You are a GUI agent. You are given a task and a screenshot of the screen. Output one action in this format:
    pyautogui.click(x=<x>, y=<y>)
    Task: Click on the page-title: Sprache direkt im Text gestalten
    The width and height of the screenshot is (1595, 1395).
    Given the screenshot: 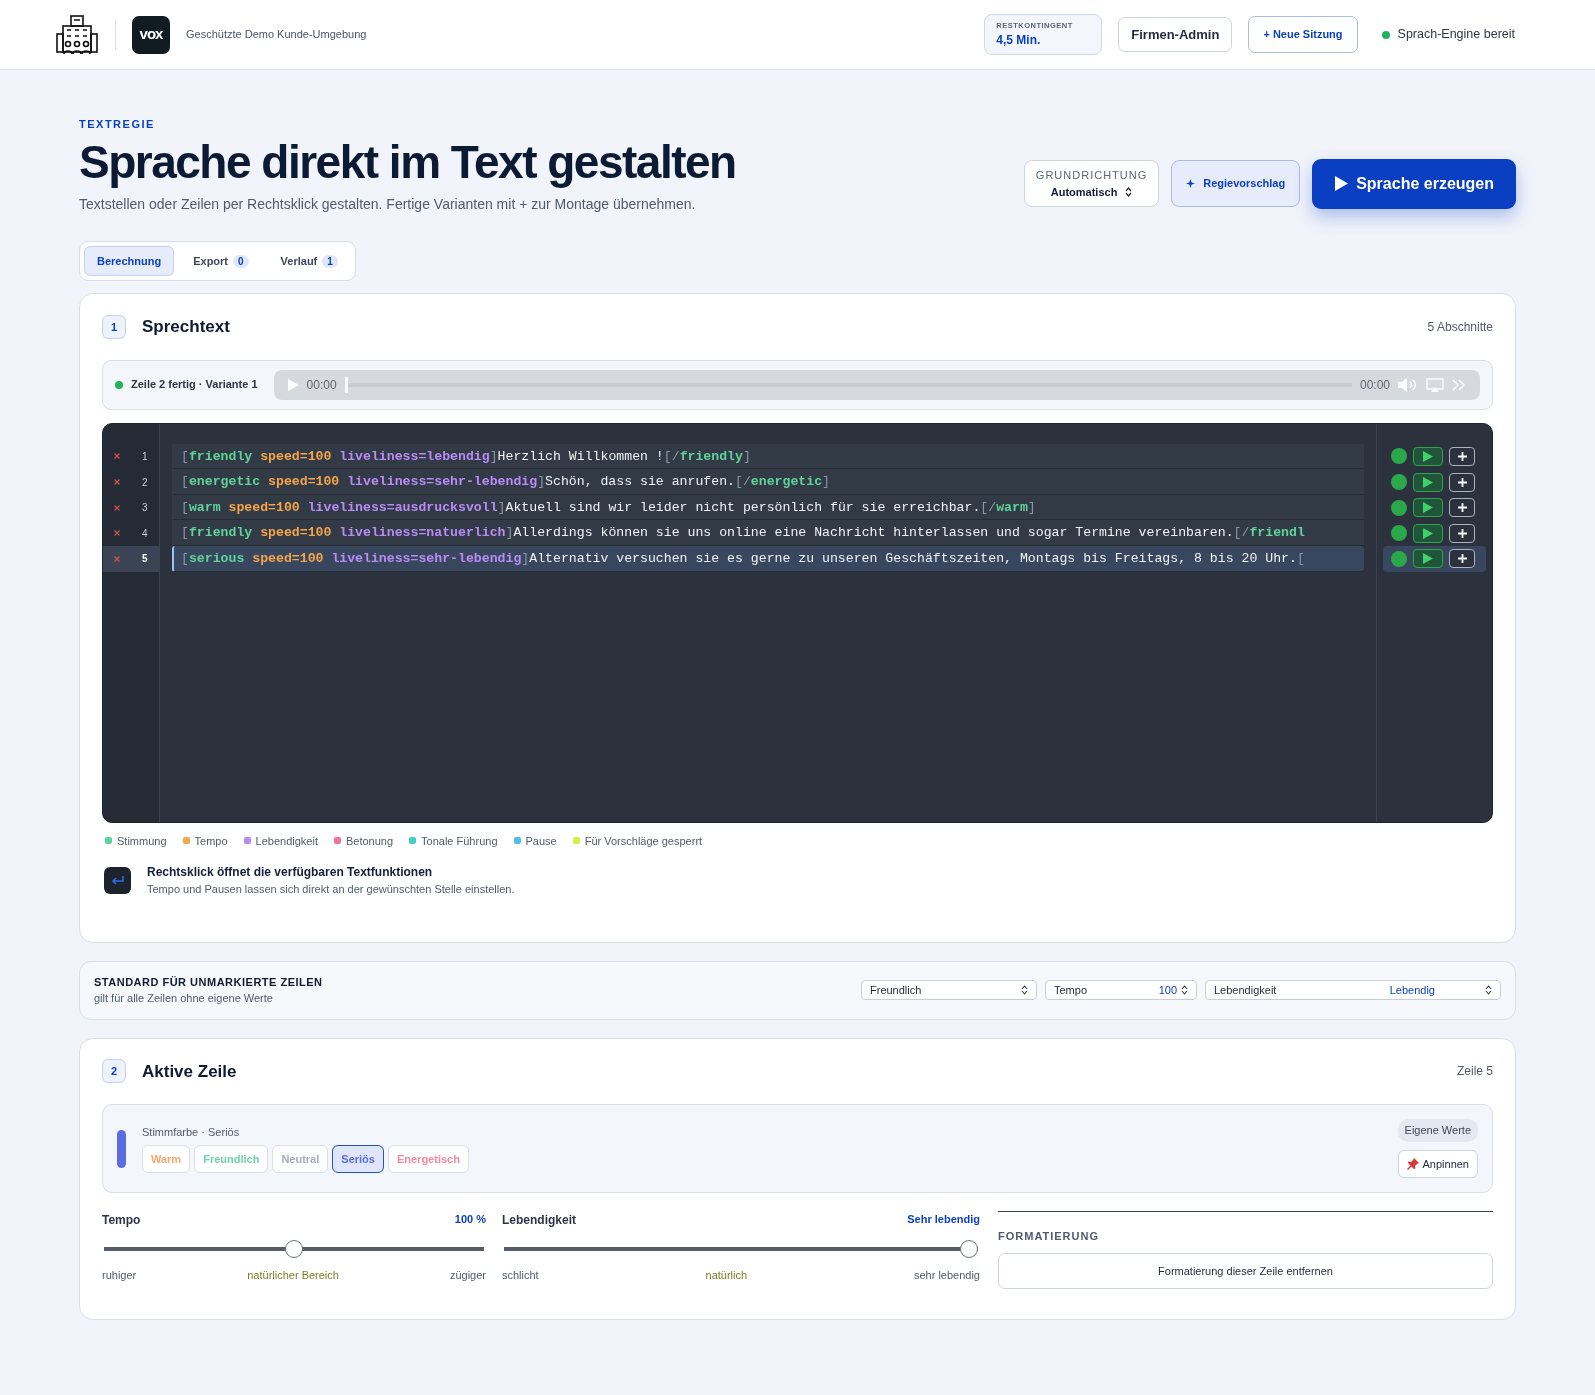 What is the action you would take?
    pyautogui.click(x=407, y=162)
    